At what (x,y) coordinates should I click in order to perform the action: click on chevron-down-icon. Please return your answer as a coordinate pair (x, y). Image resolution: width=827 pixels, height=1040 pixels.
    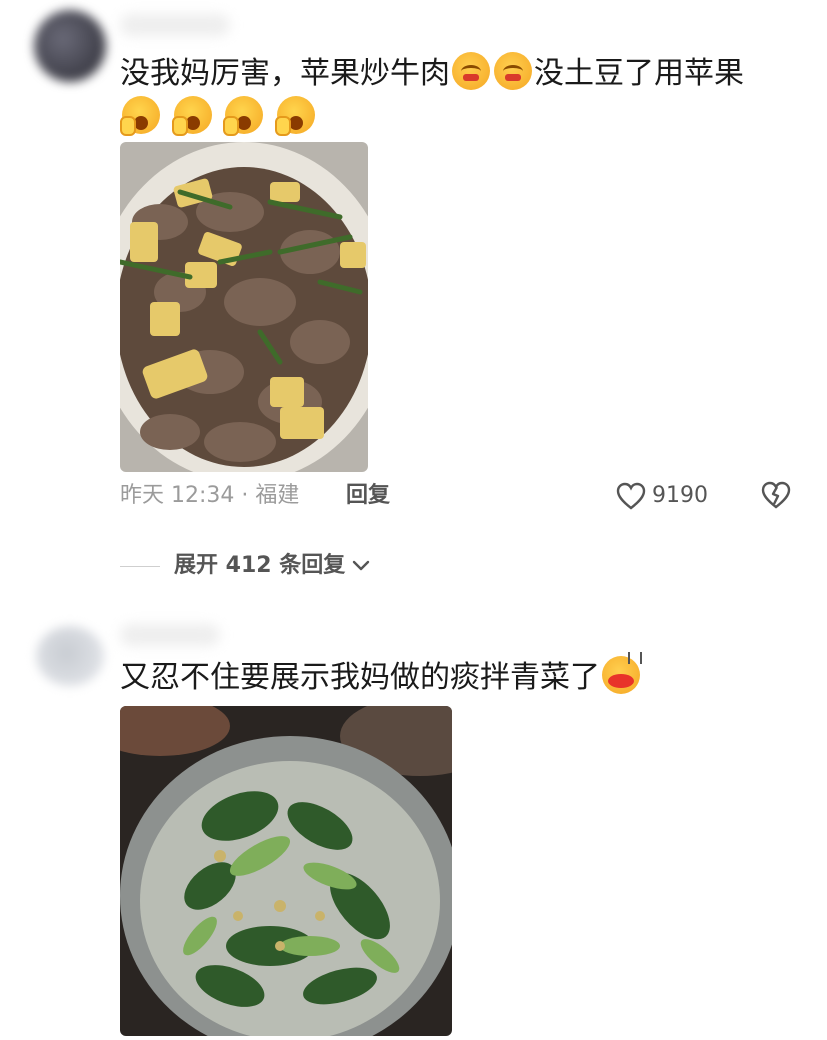
    Looking at the image, I should click on (361, 565).